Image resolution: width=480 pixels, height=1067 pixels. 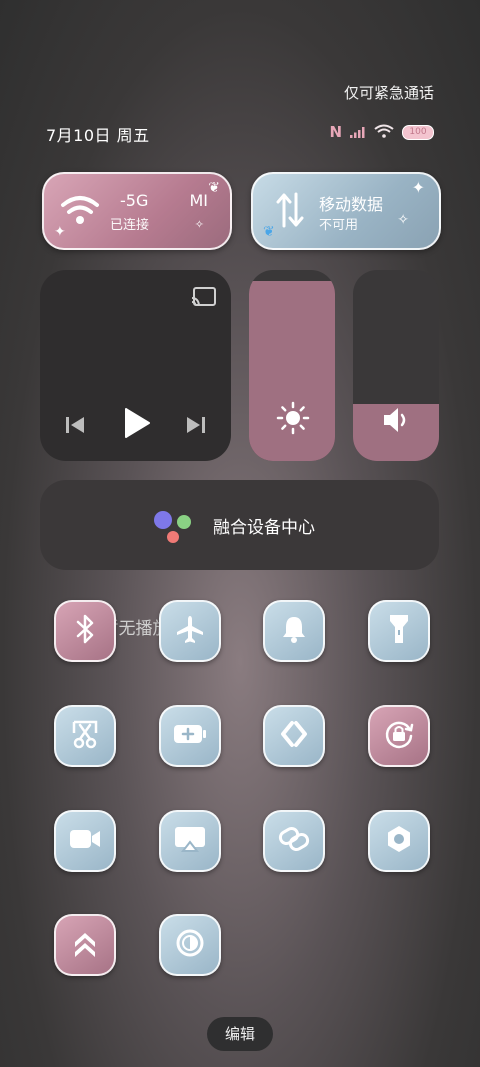 I want to click on dark-mode-toggle, so click(x=190, y=945).